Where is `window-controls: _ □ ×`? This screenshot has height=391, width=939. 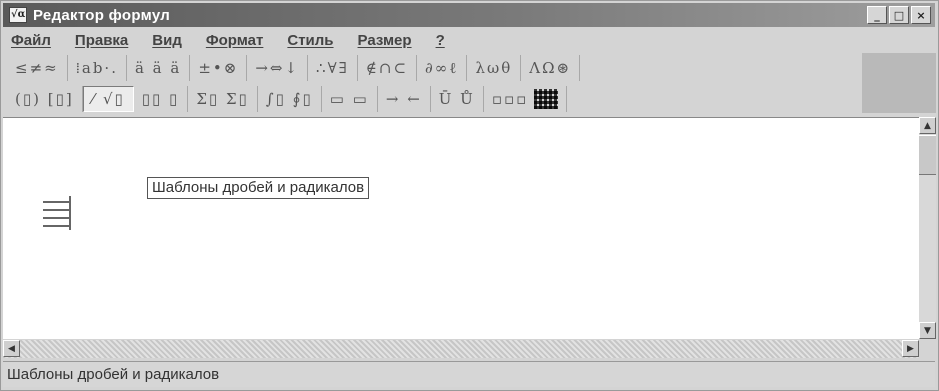
window-controls: _ □ × is located at coordinates (899, 15).